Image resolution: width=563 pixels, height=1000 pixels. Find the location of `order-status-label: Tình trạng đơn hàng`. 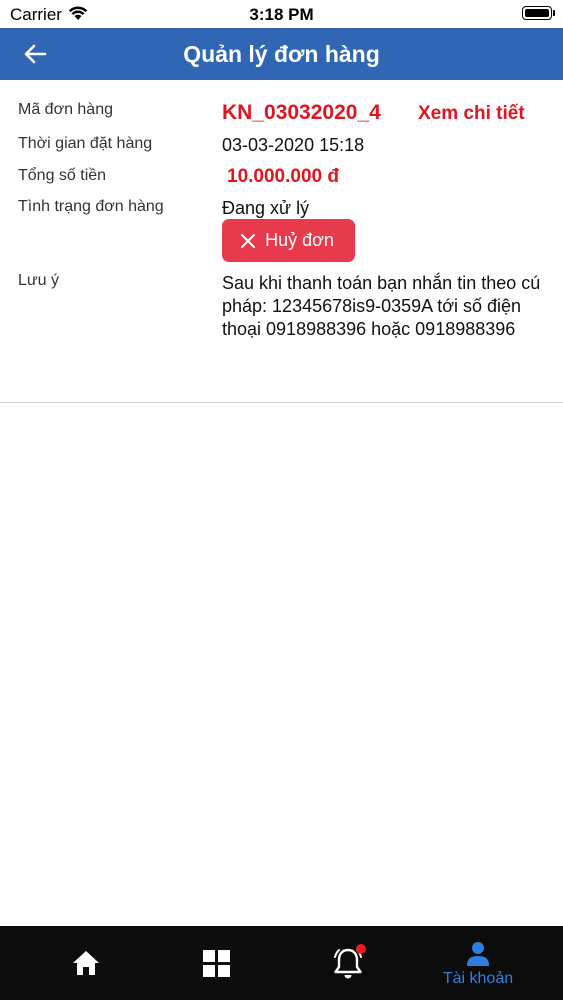

order-status-label: Tình trạng đơn hàng is located at coordinates (91, 206).